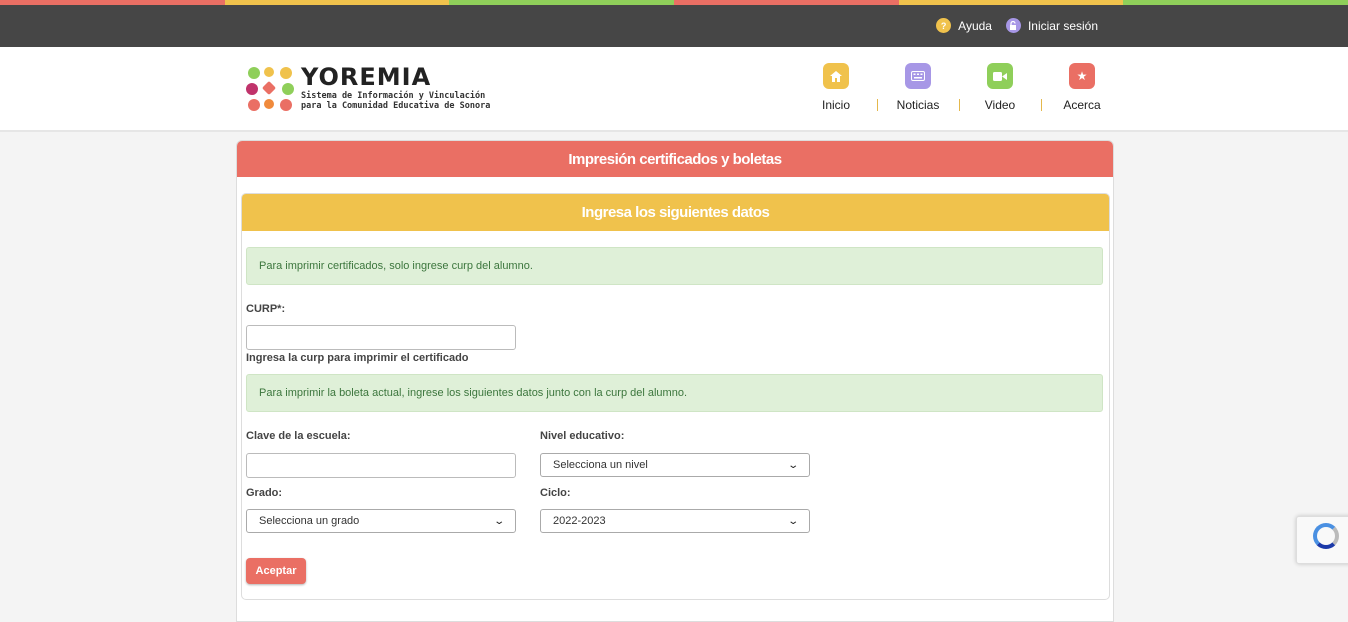 The width and height of the screenshot is (1348, 622). Describe the element at coordinates (675, 465) in the screenshot. I see `education-level-select: Selecciona un nivel ⌄` at that location.